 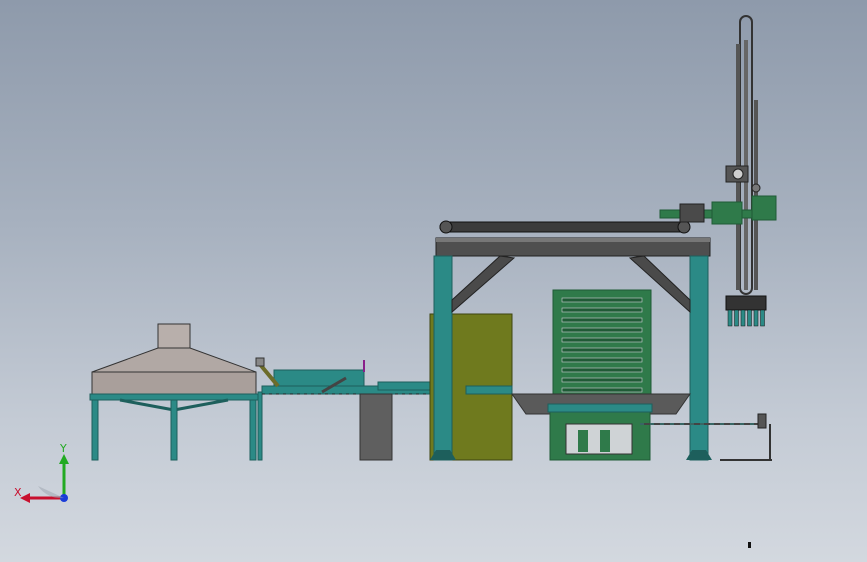 I want to click on y-axis-arrowhead, so click(x=64, y=459).